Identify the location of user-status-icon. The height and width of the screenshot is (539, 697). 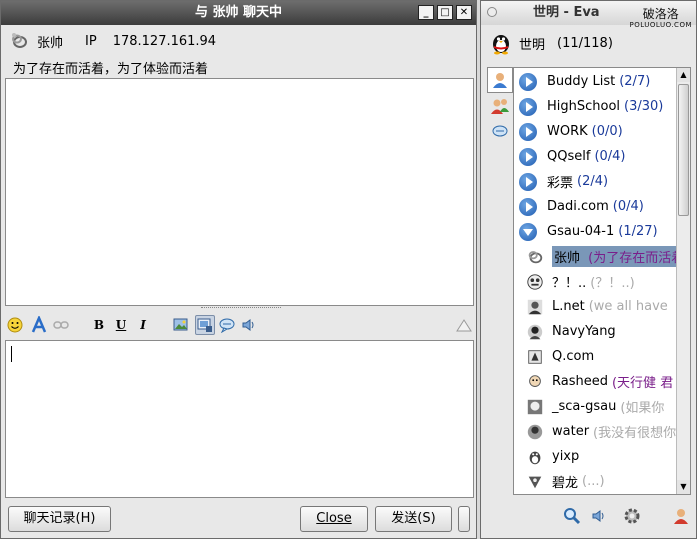
(681, 516).